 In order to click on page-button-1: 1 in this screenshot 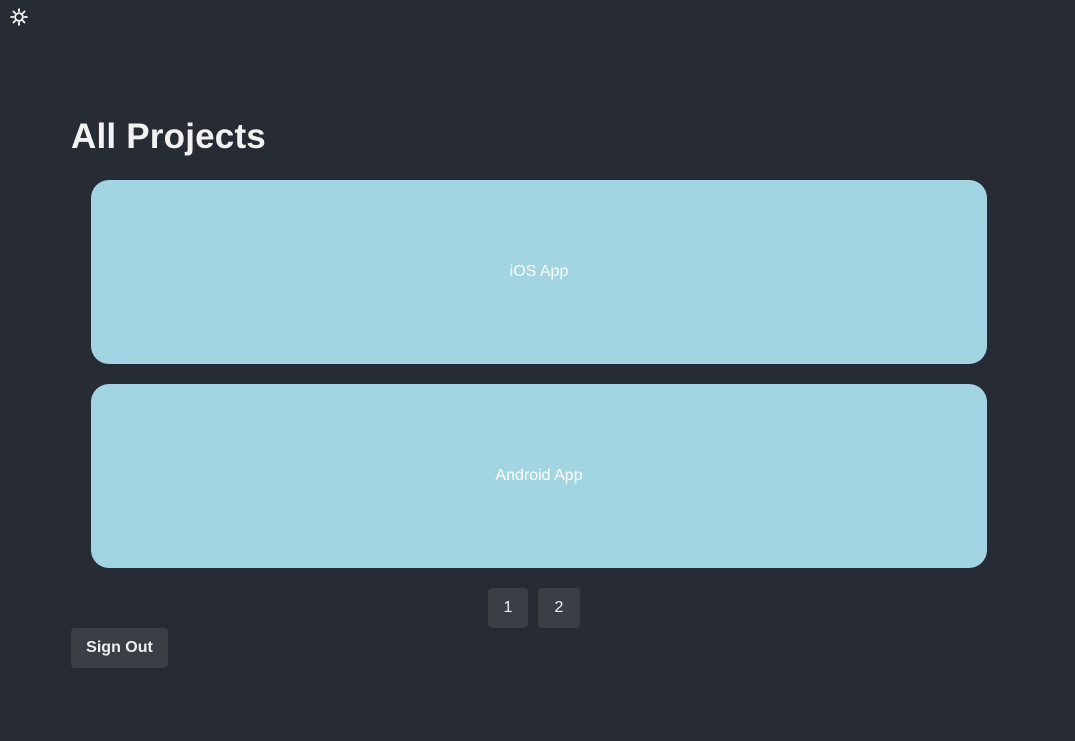, I will do `click(508, 608)`.